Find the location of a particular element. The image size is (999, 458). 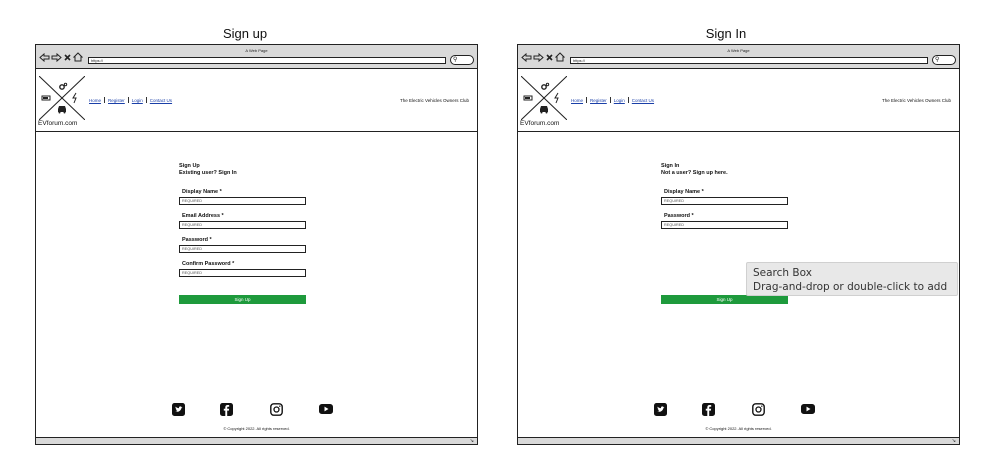

tooltip-hint: Drag-and-drop or double-click to add is located at coordinates (850, 287).